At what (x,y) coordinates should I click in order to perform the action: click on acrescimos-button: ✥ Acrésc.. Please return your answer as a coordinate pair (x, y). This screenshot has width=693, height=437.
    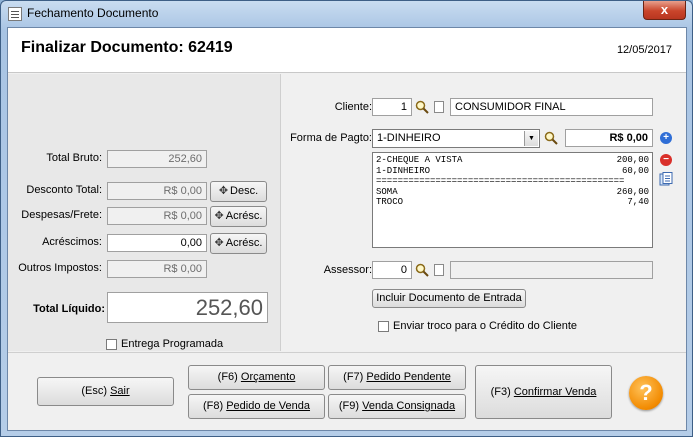
    Looking at the image, I should click on (238, 243).